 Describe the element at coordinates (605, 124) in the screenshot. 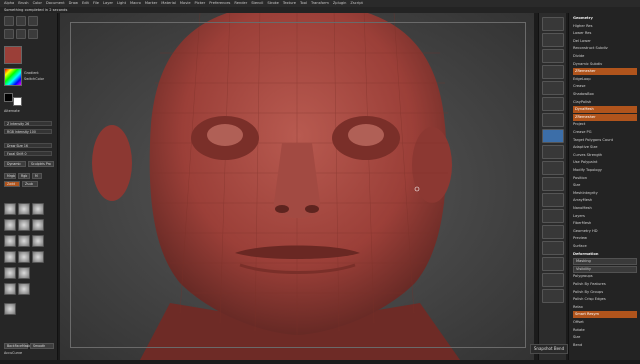

I see `tray-row-project: Project` at that location.